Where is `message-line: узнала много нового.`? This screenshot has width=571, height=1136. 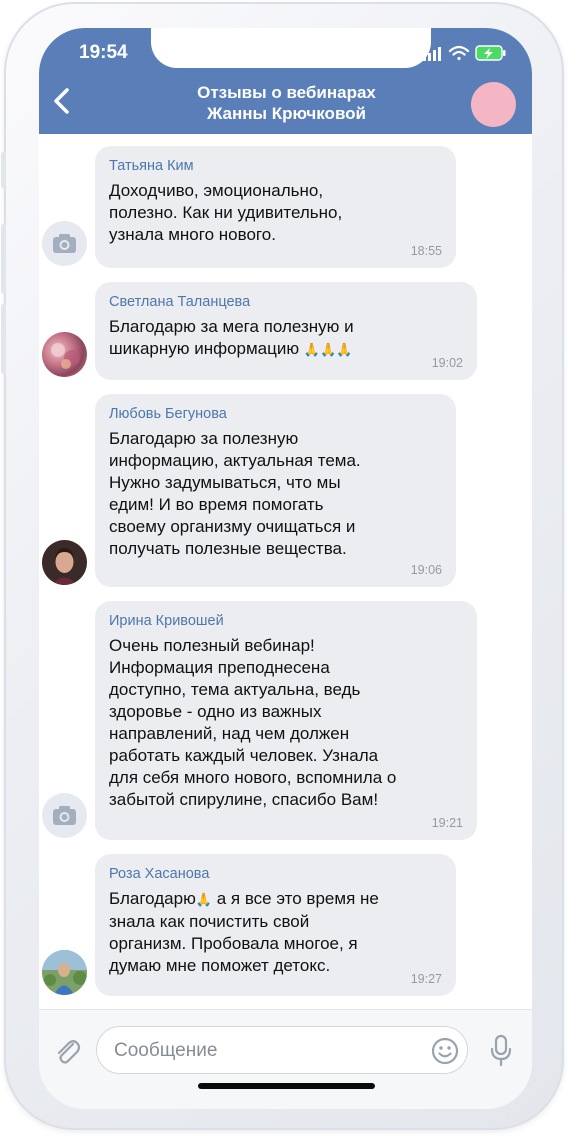
message-line: узнала много нового. is located at coordinates (192, 234).